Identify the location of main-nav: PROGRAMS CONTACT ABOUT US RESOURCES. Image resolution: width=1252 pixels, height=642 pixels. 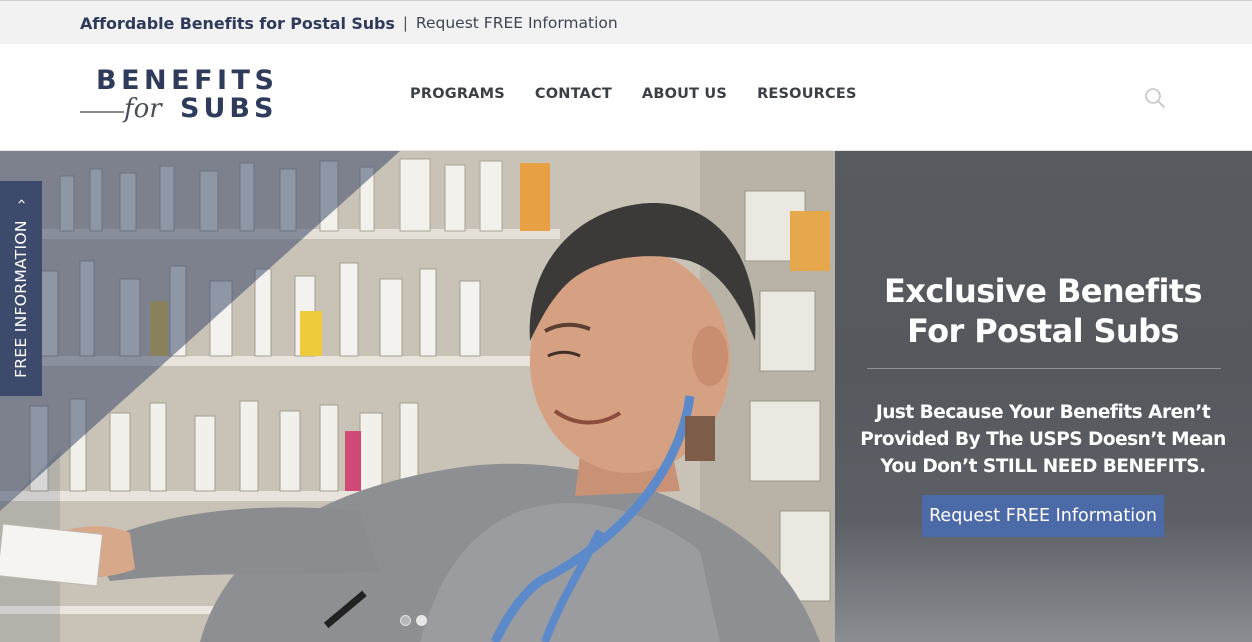
(648, 94).